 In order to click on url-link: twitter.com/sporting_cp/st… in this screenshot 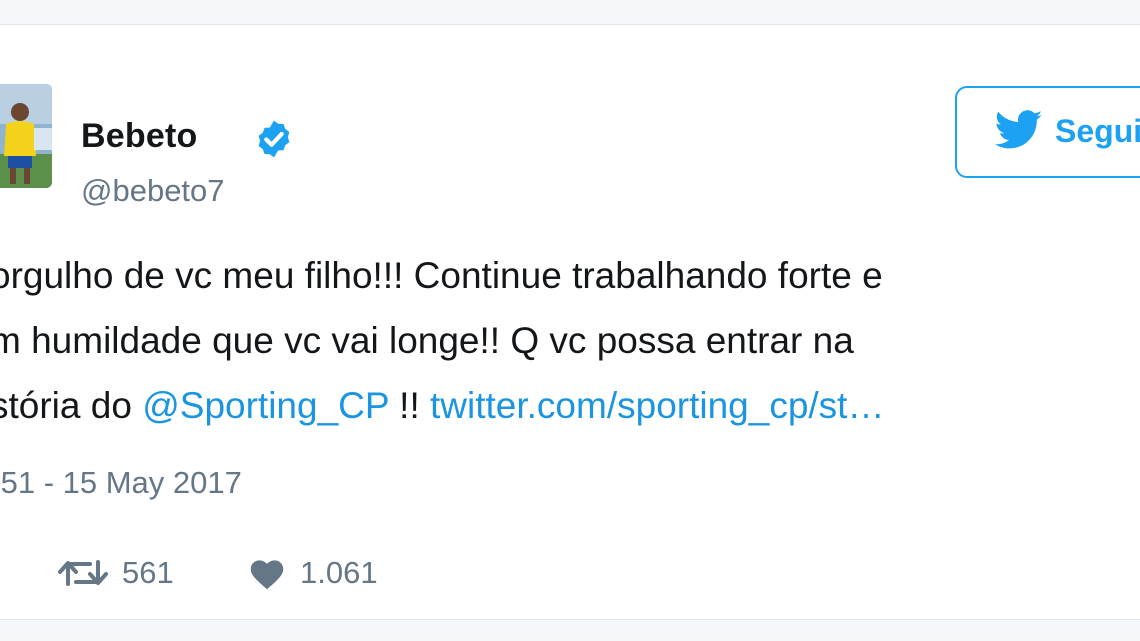, I will do `click(657, 405)`.